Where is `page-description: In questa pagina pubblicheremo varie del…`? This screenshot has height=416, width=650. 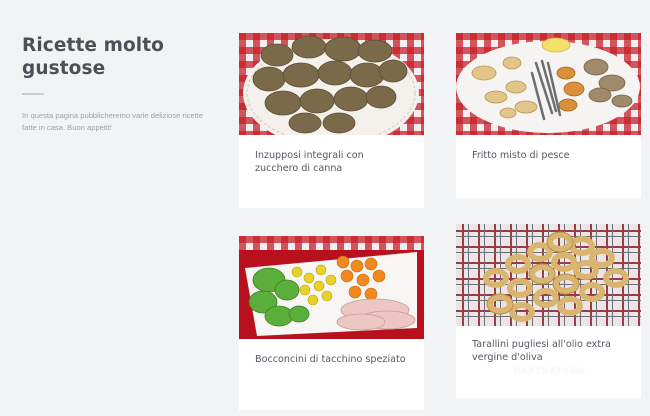 page-description: In questa pagina pubblicheremo varie del… is located at coordinates (113, 121).